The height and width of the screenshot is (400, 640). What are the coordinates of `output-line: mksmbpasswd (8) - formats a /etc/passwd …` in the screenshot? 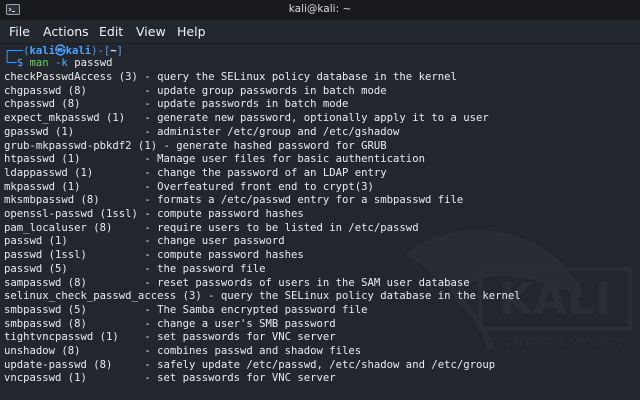 It's located at (234, 200).